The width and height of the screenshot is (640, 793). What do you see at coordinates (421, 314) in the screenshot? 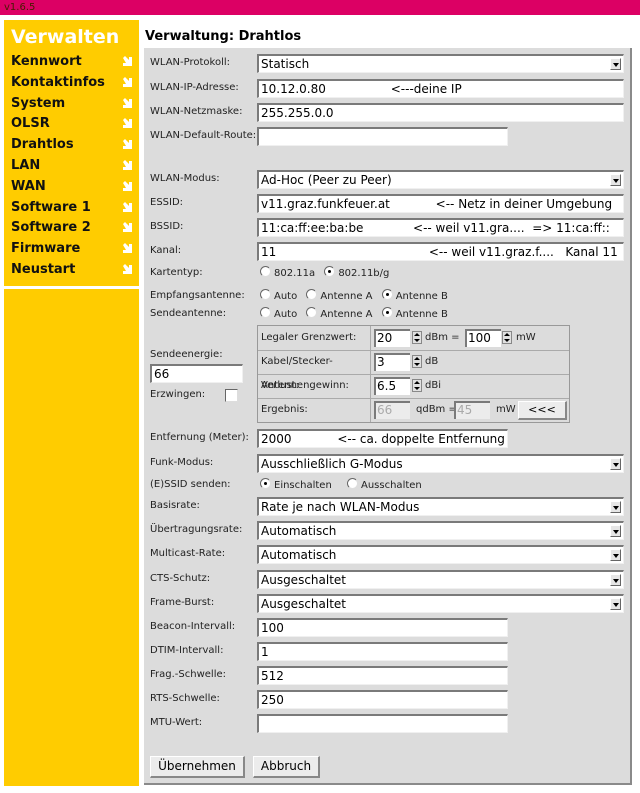
I see `option-label: Antenne B` at bounding box center [421, 314].